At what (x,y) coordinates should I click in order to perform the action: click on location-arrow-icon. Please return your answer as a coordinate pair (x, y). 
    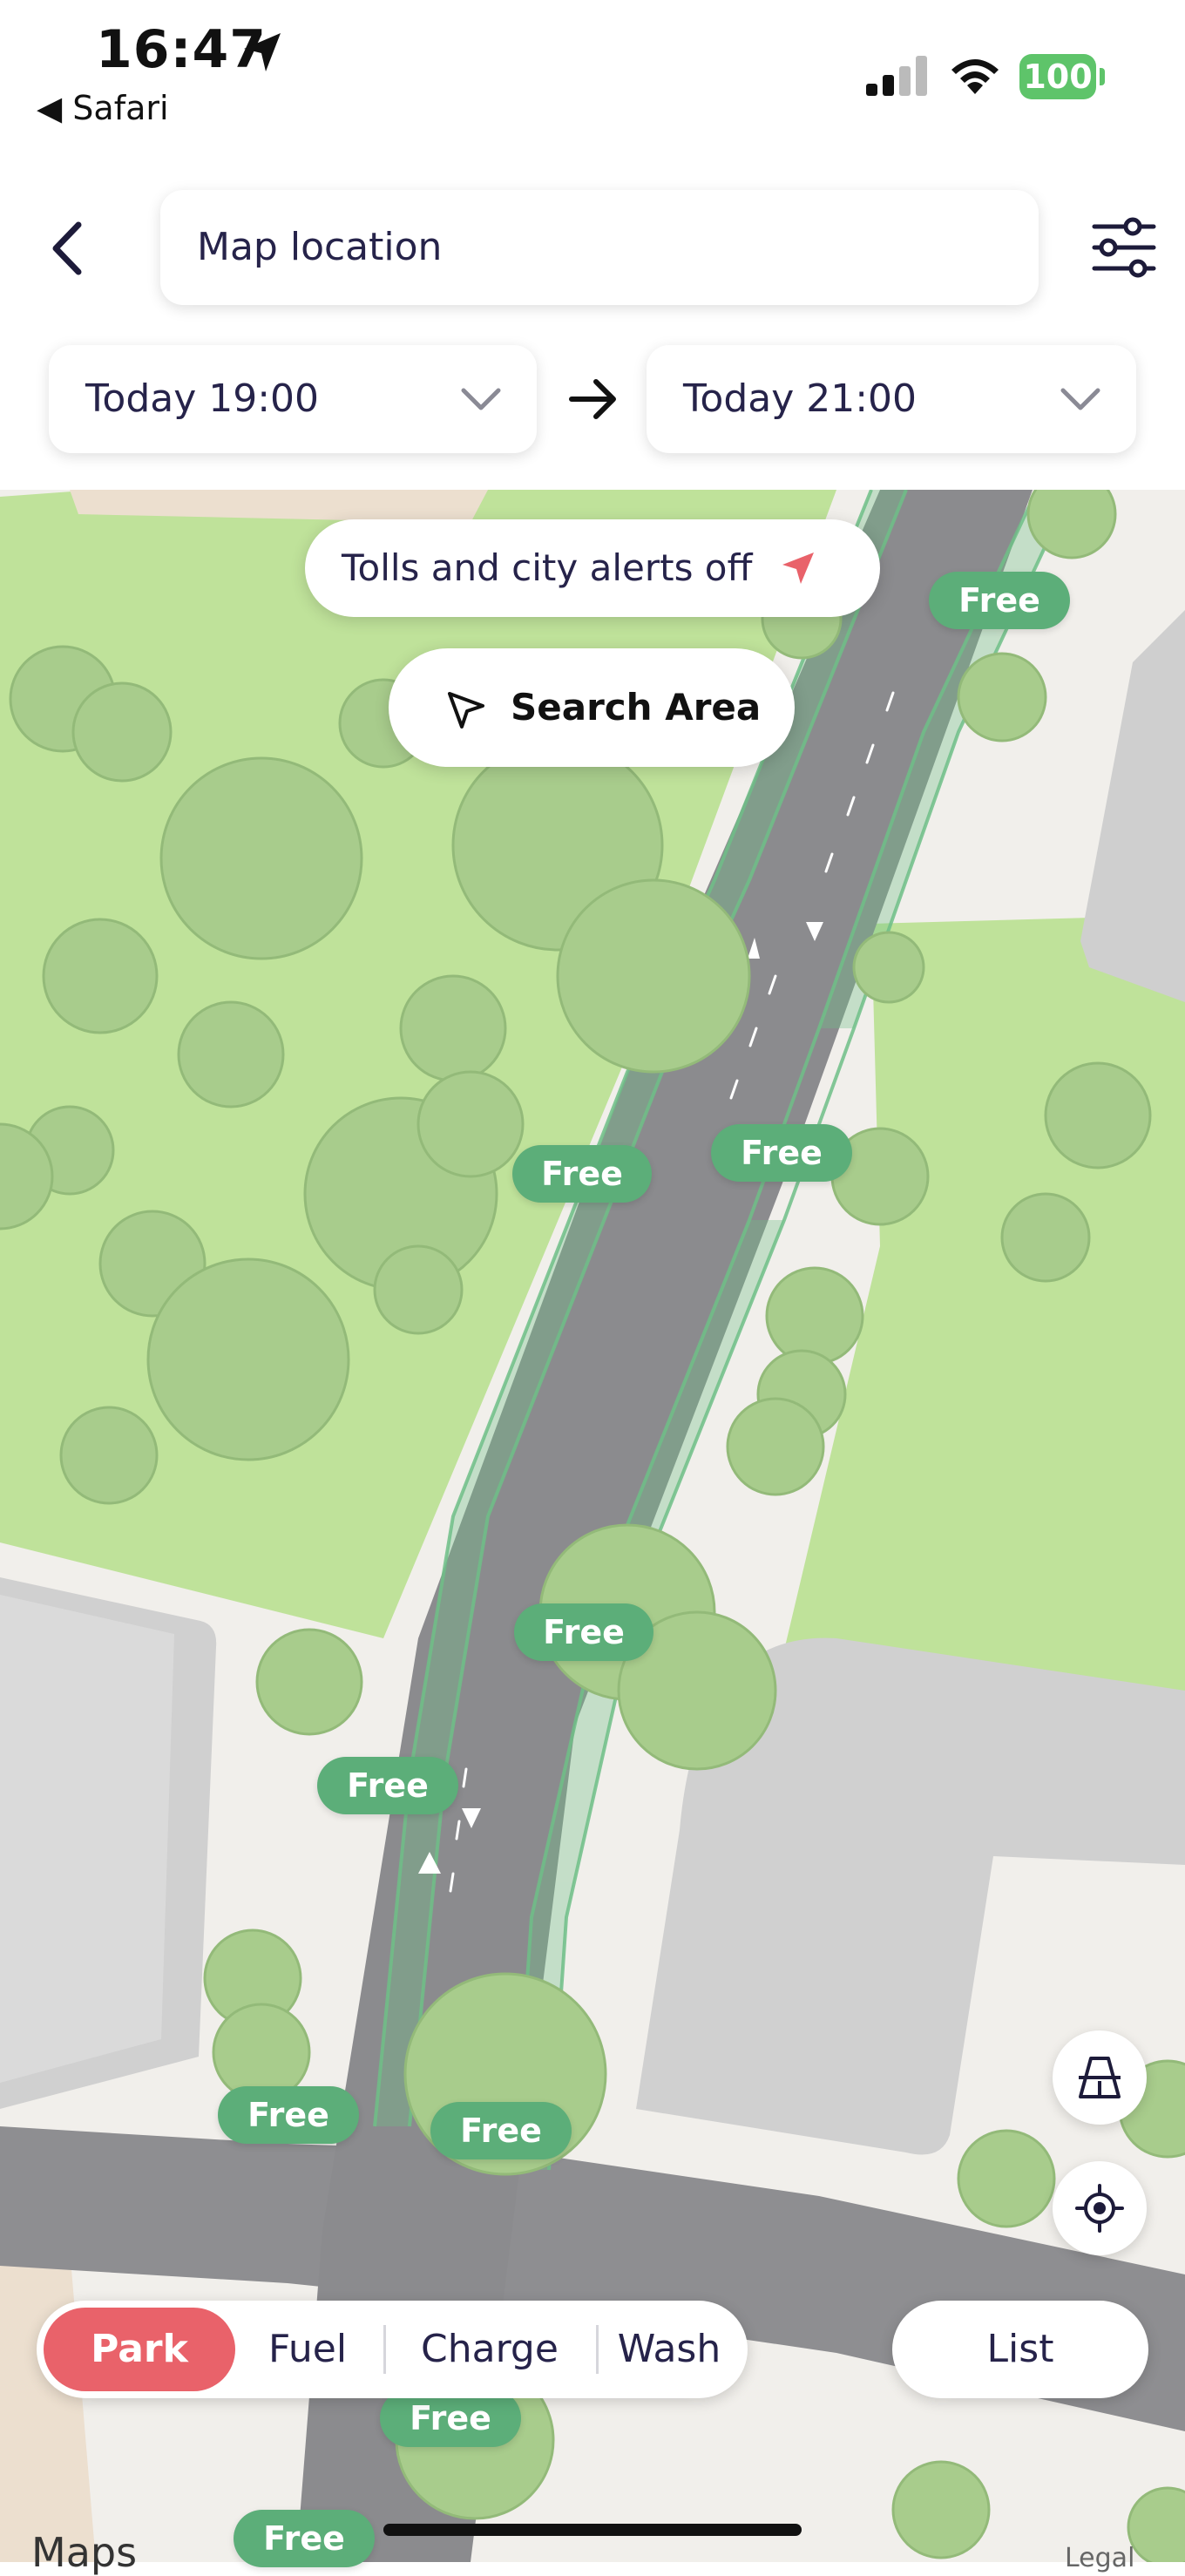
    Looking at the image, I should click on (262, 52).